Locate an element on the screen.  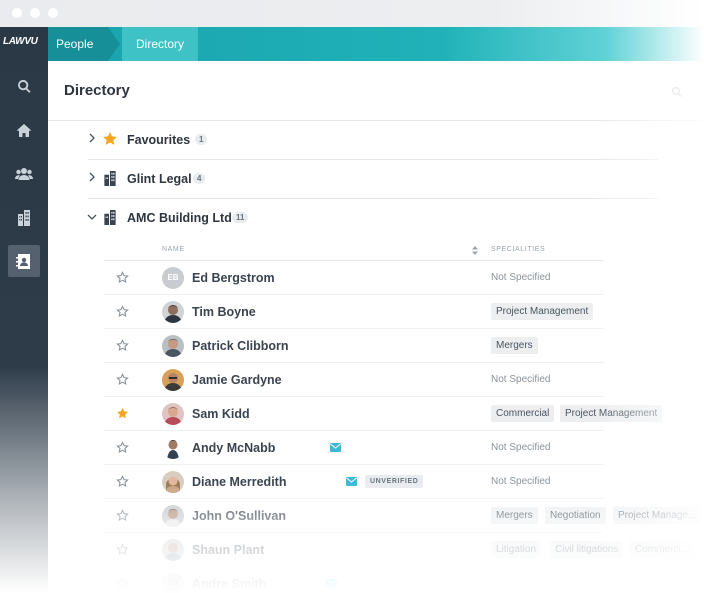
chevron-down-icon is located at coordinates (92, 217).